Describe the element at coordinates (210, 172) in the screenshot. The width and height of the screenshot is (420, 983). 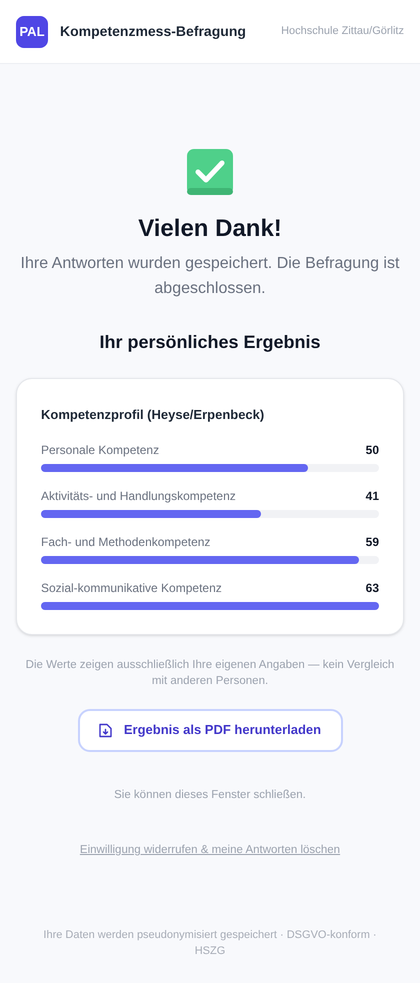
I see `check-icon` at that location.